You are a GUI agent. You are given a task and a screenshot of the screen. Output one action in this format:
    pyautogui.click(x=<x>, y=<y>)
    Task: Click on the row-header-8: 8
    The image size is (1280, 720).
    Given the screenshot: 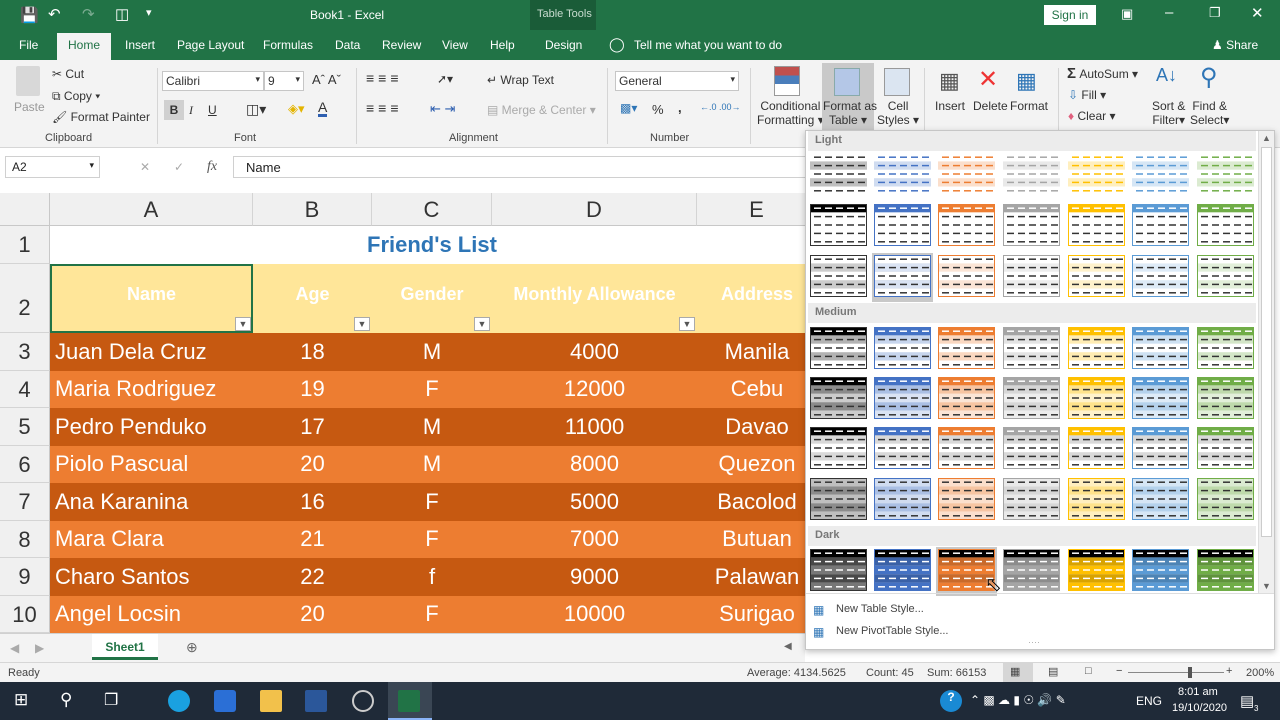 What is the action you would take?
    pyautogui.click(x=25, y=539)
    